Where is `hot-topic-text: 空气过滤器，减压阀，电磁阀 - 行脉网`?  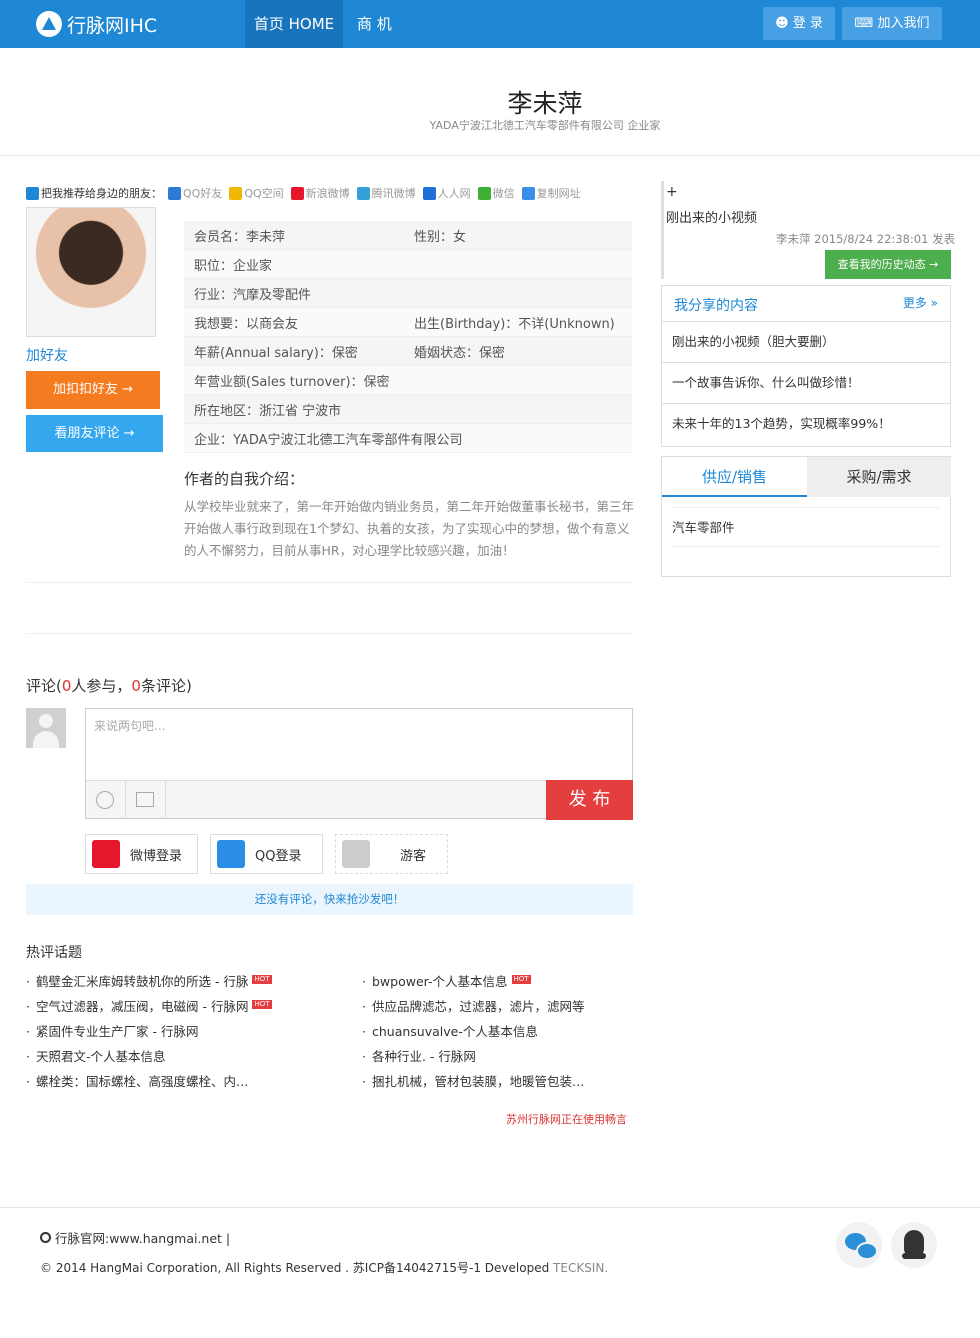
hot-topic-text: 空气过滤器，减压阀，电磁阀 - 行脉网 is located at coordinates (142, 1006).